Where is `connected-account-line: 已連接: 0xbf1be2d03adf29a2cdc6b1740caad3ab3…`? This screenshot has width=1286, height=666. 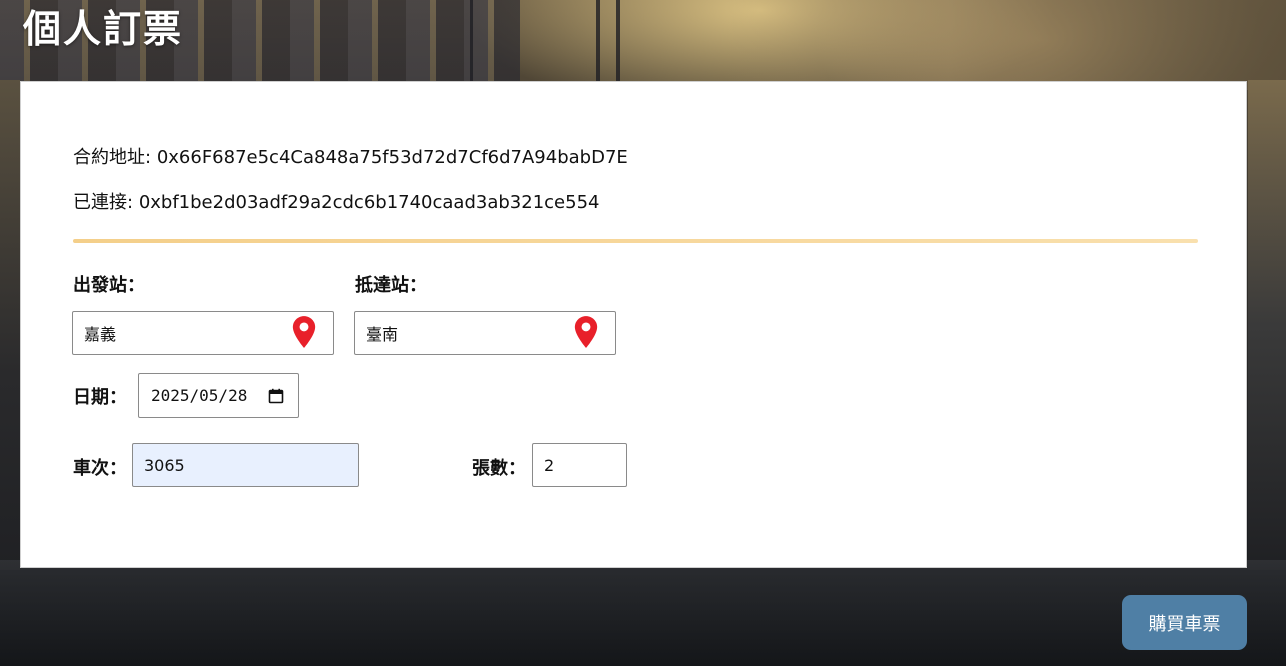
connected-account-line: 已連接: 0xbf1be2d03adf29a2cdc6b1740caad3ab3… is located at coordinates (336, 201).